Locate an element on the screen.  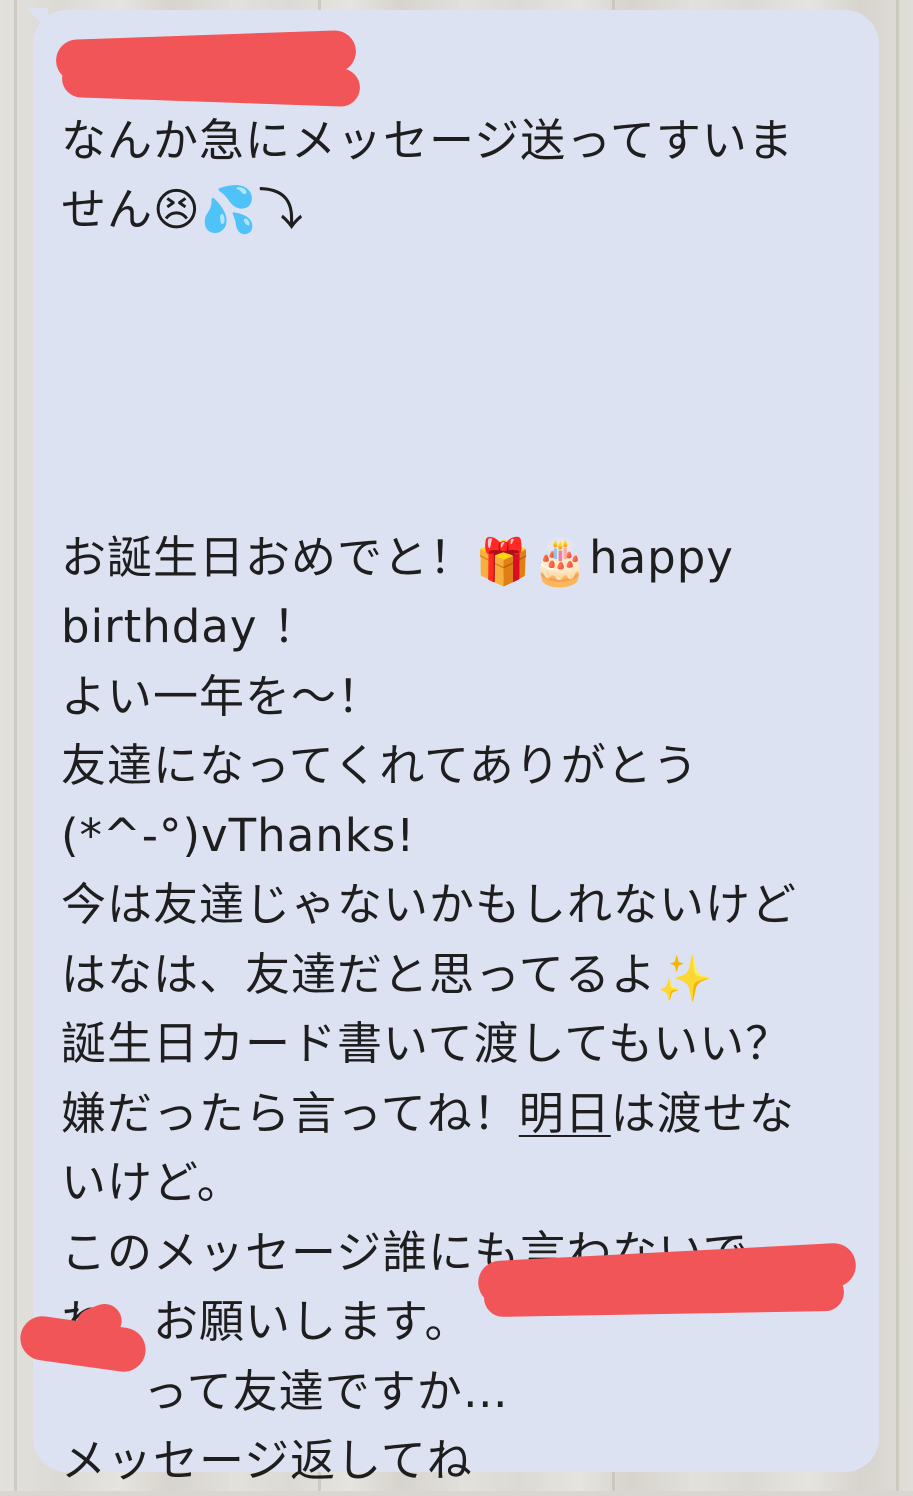
tomorrow-link: 明日 is located at coordinates (565, 1113).